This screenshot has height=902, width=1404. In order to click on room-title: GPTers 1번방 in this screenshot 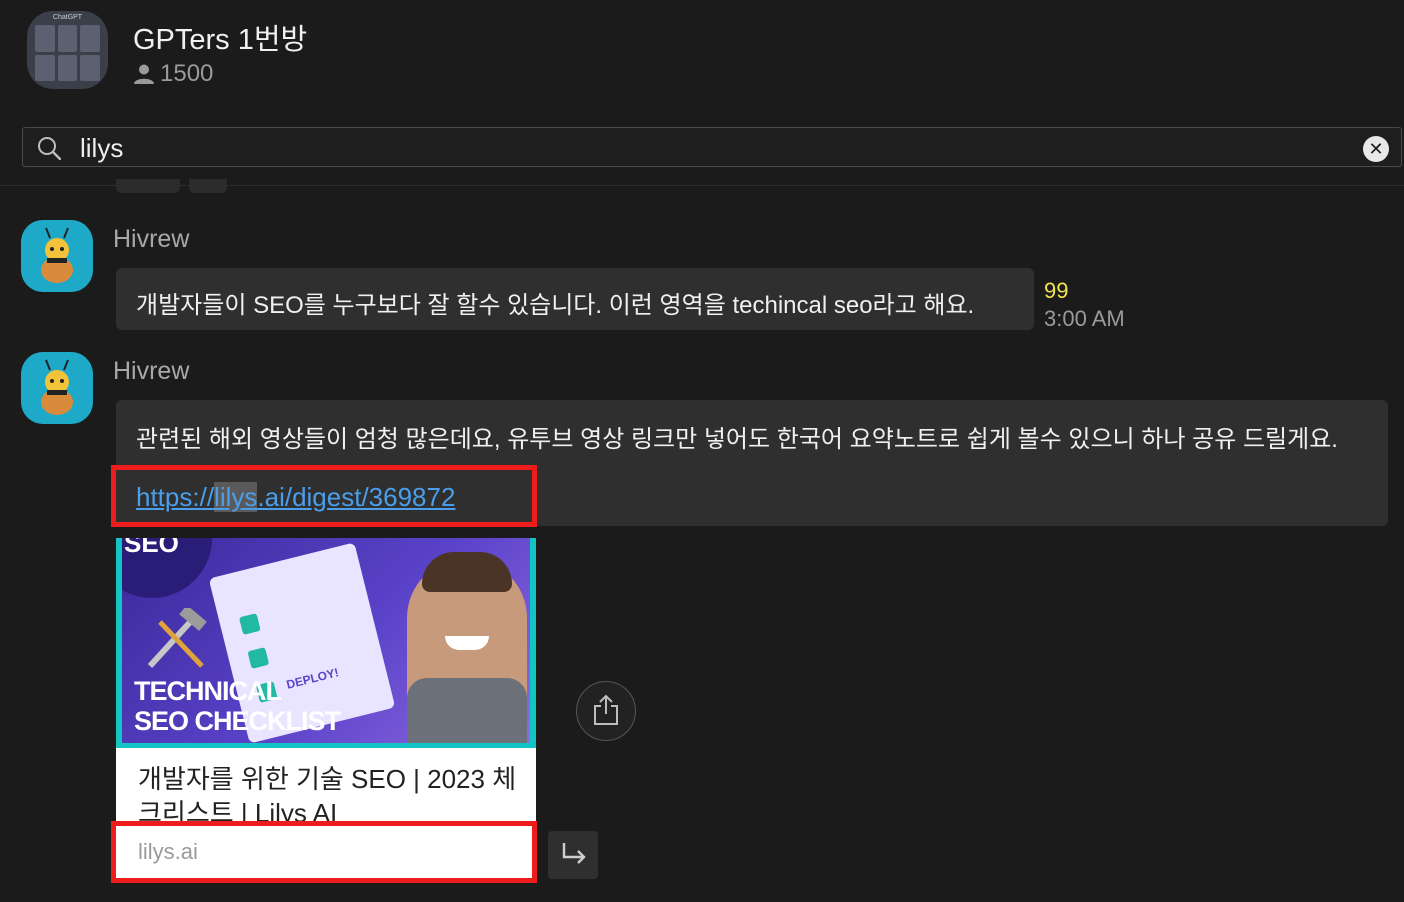, I will do `click(220, 40)`.